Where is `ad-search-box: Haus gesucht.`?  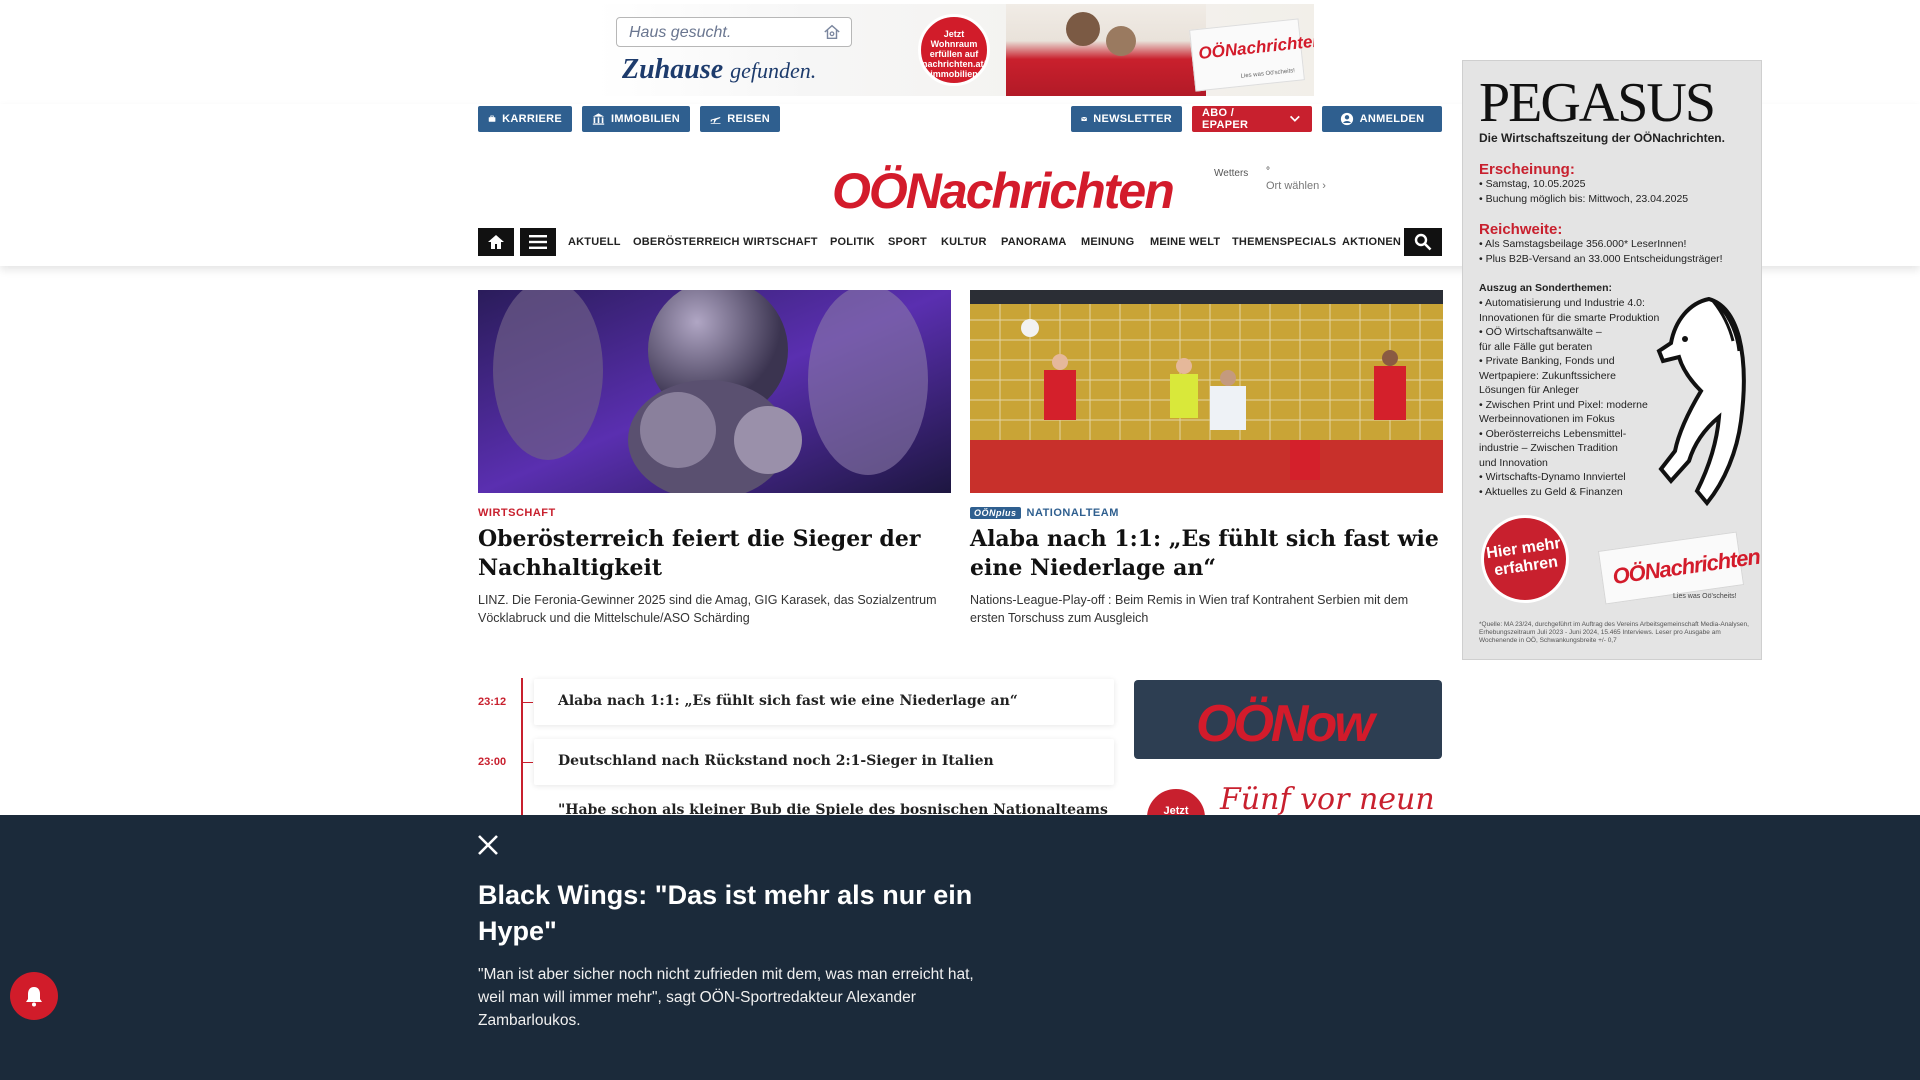
ad-search-box: Haus gesucht. is located at coordinates (734, 32).